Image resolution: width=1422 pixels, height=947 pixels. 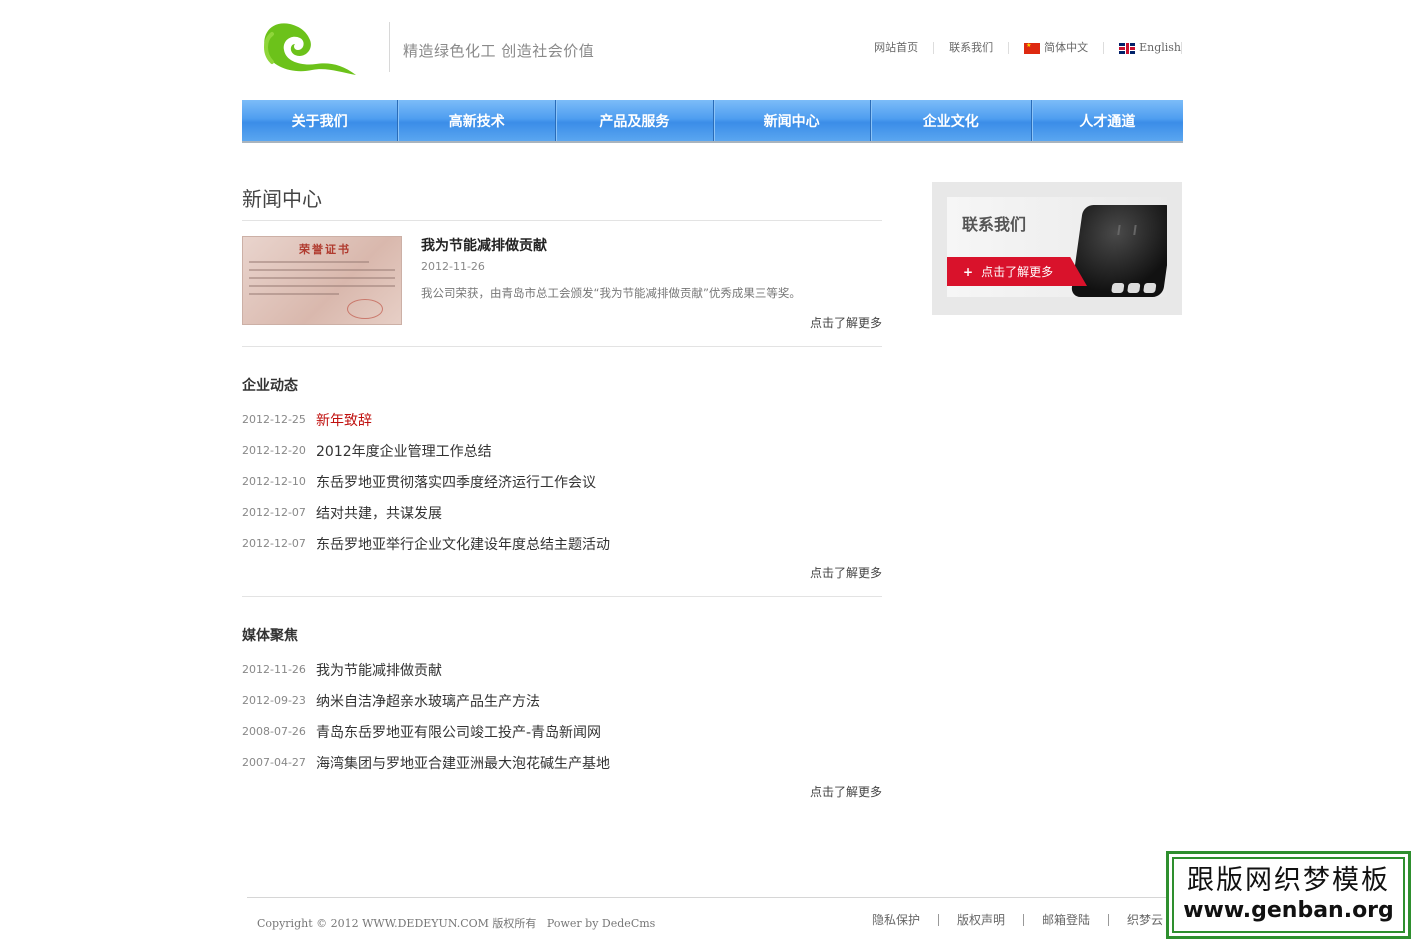 I want to click on news-link: 2012年度企业管理工作总结, so click(x=404, y=451).